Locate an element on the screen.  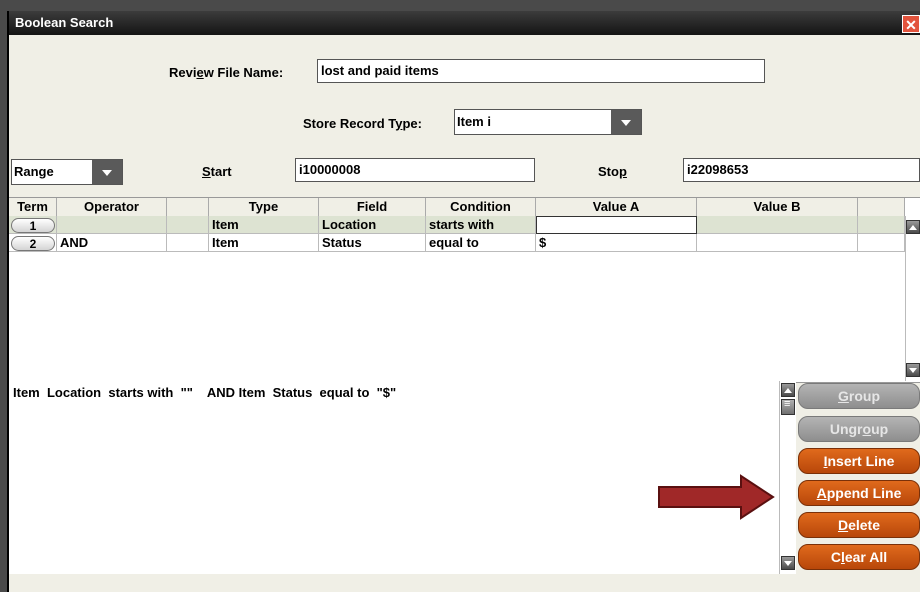
operator-cell: AND is located at coordinates (112, 243).